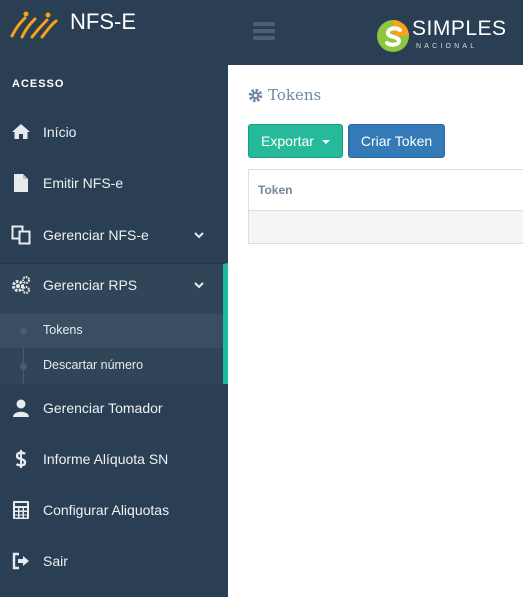 This screenshot has height=597, width=523. Describe the element at coordinates (20, 561) in the screenshot. I see `sign-out-icon` at that location.